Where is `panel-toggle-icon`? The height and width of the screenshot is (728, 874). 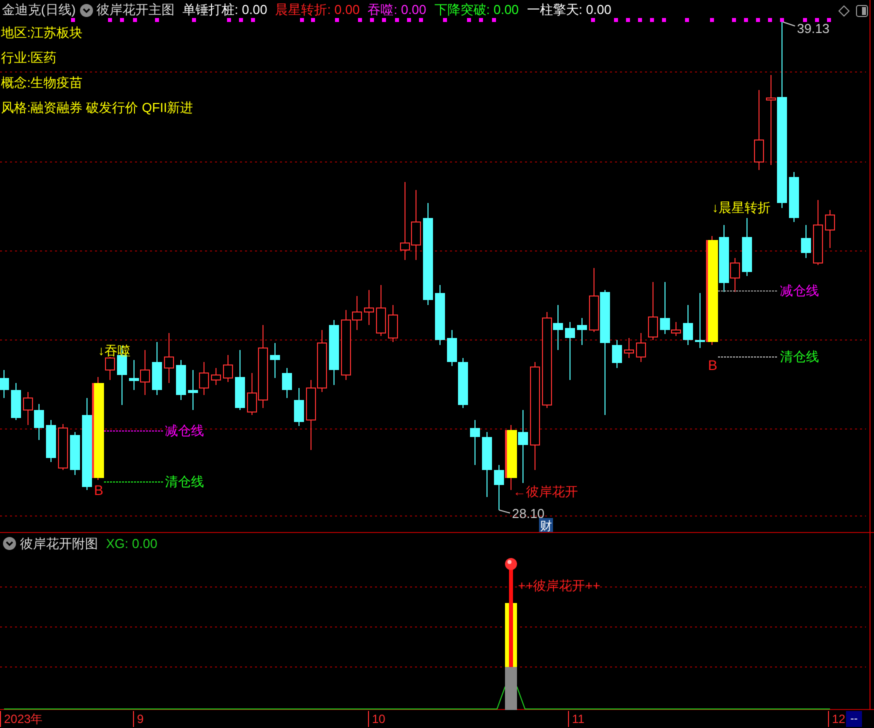
panel-toggle-icon is located at coordinates (862, 11).